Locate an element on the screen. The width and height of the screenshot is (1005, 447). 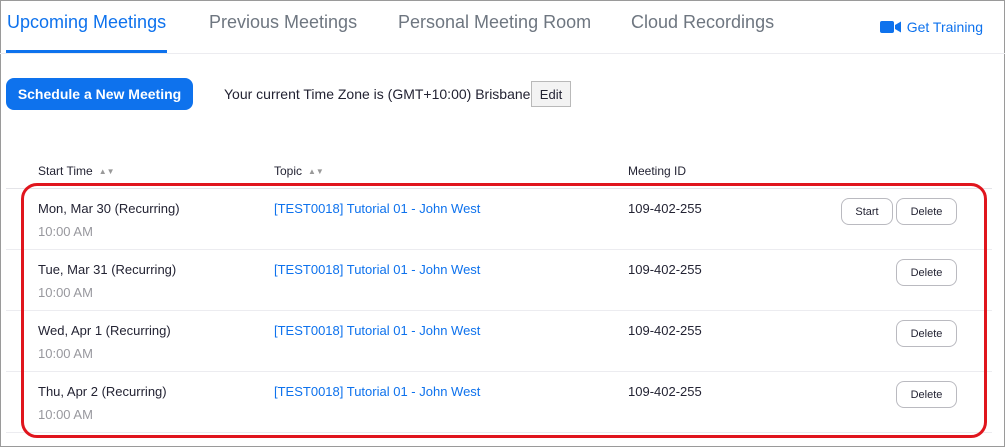
schedule-new-meeting-button: Schedule a New Meeting is located at coordinates (99, 94).